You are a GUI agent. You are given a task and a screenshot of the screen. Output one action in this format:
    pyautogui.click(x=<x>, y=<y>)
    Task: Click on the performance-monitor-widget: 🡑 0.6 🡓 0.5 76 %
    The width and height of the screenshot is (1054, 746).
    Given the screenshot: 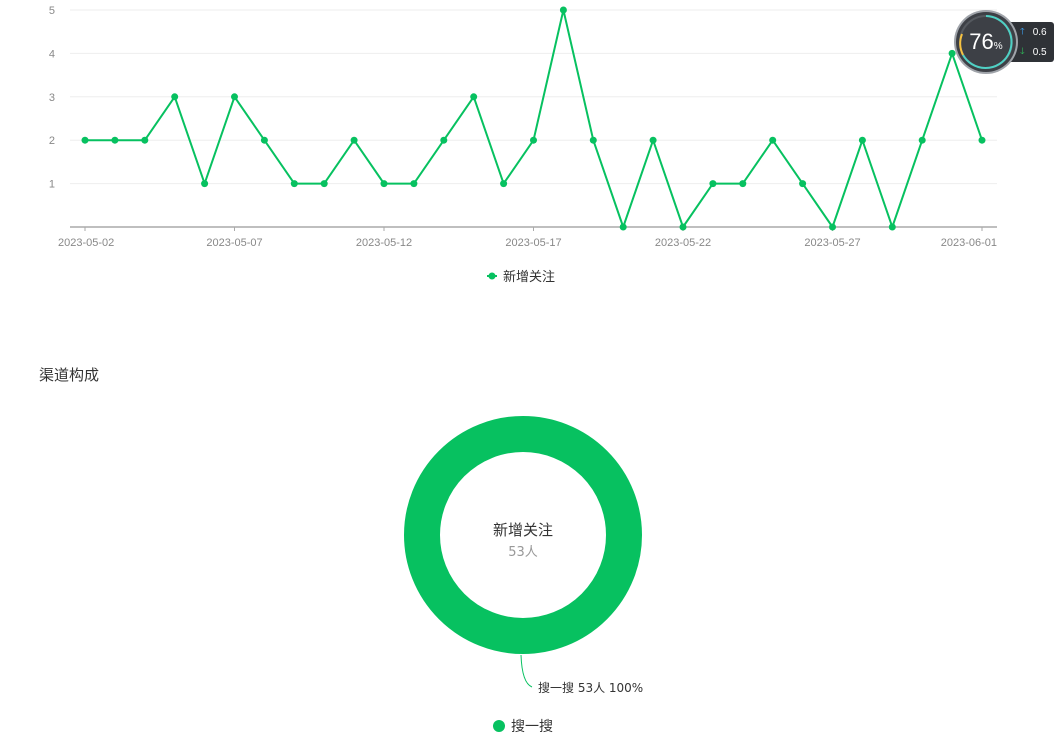 What is the action you would take?
    pyautogui.click(x=1005, y=42)
    